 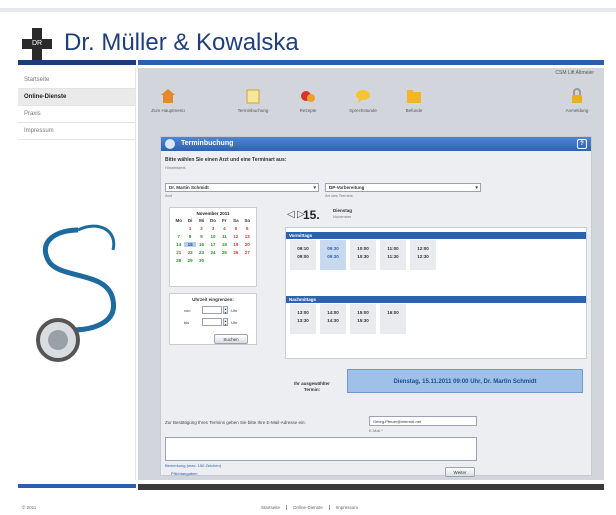 I want to click on time-unit: Uhr, so click(x=234, y=310).